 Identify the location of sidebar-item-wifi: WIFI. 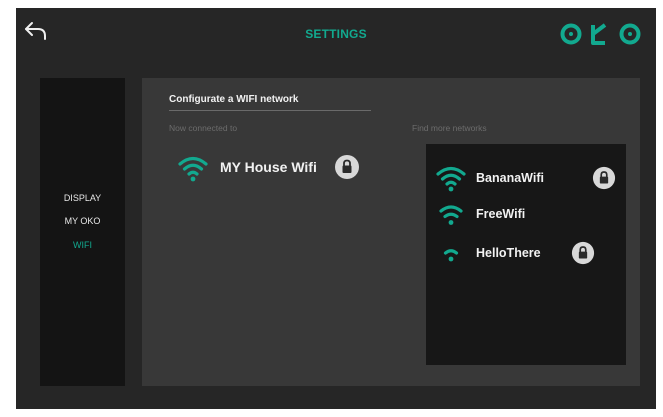
(82, 245).